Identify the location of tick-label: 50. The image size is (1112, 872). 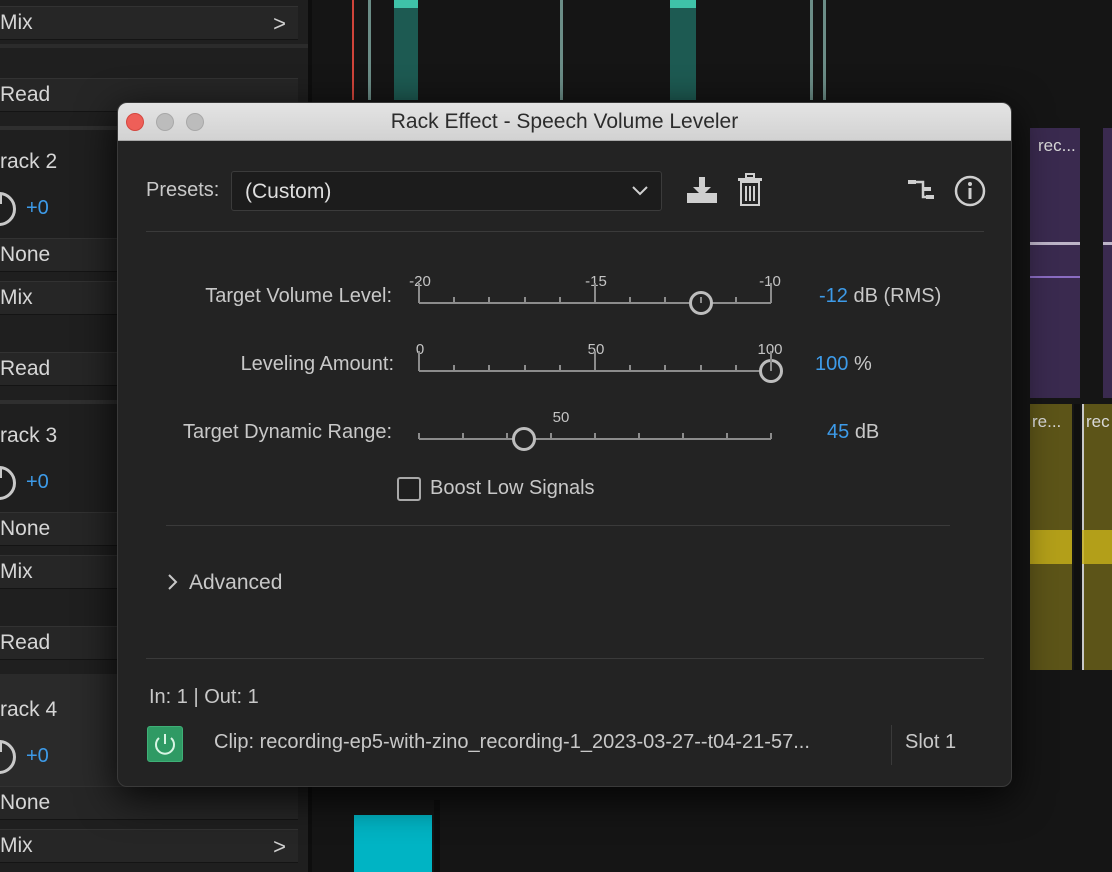
(596, 349).